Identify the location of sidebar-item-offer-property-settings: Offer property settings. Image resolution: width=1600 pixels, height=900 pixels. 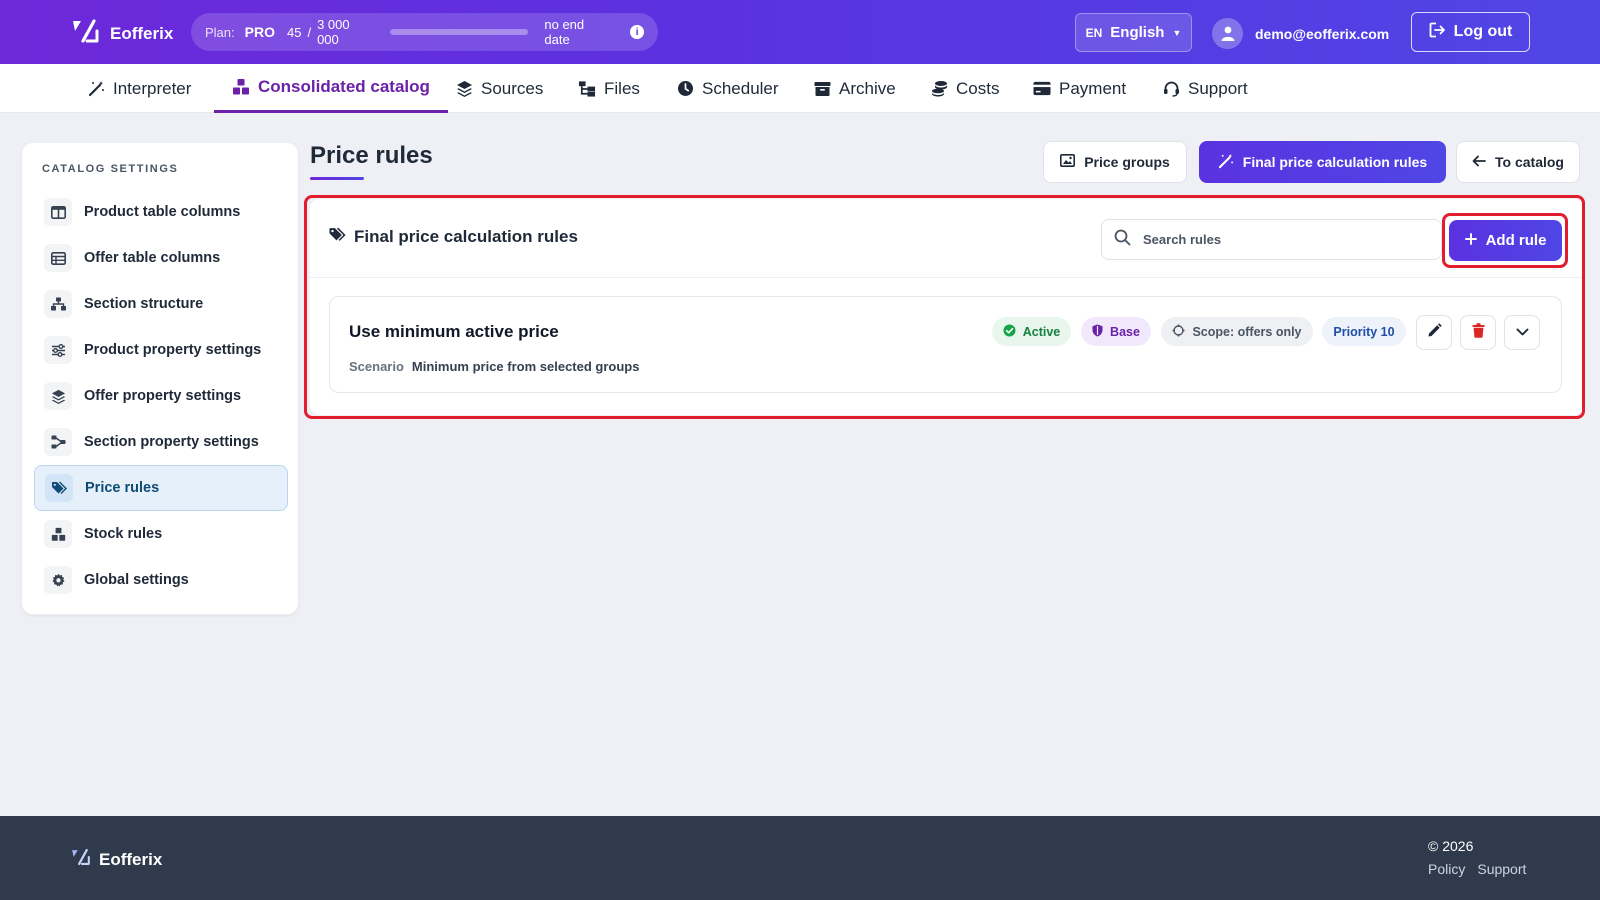
(161, 396).